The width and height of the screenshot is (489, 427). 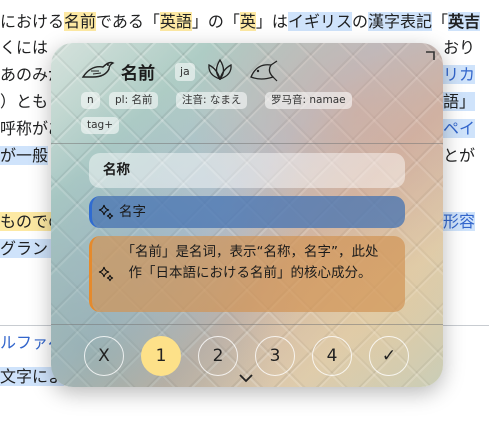 I want to click on header-divider, so click(x=247, y=143).